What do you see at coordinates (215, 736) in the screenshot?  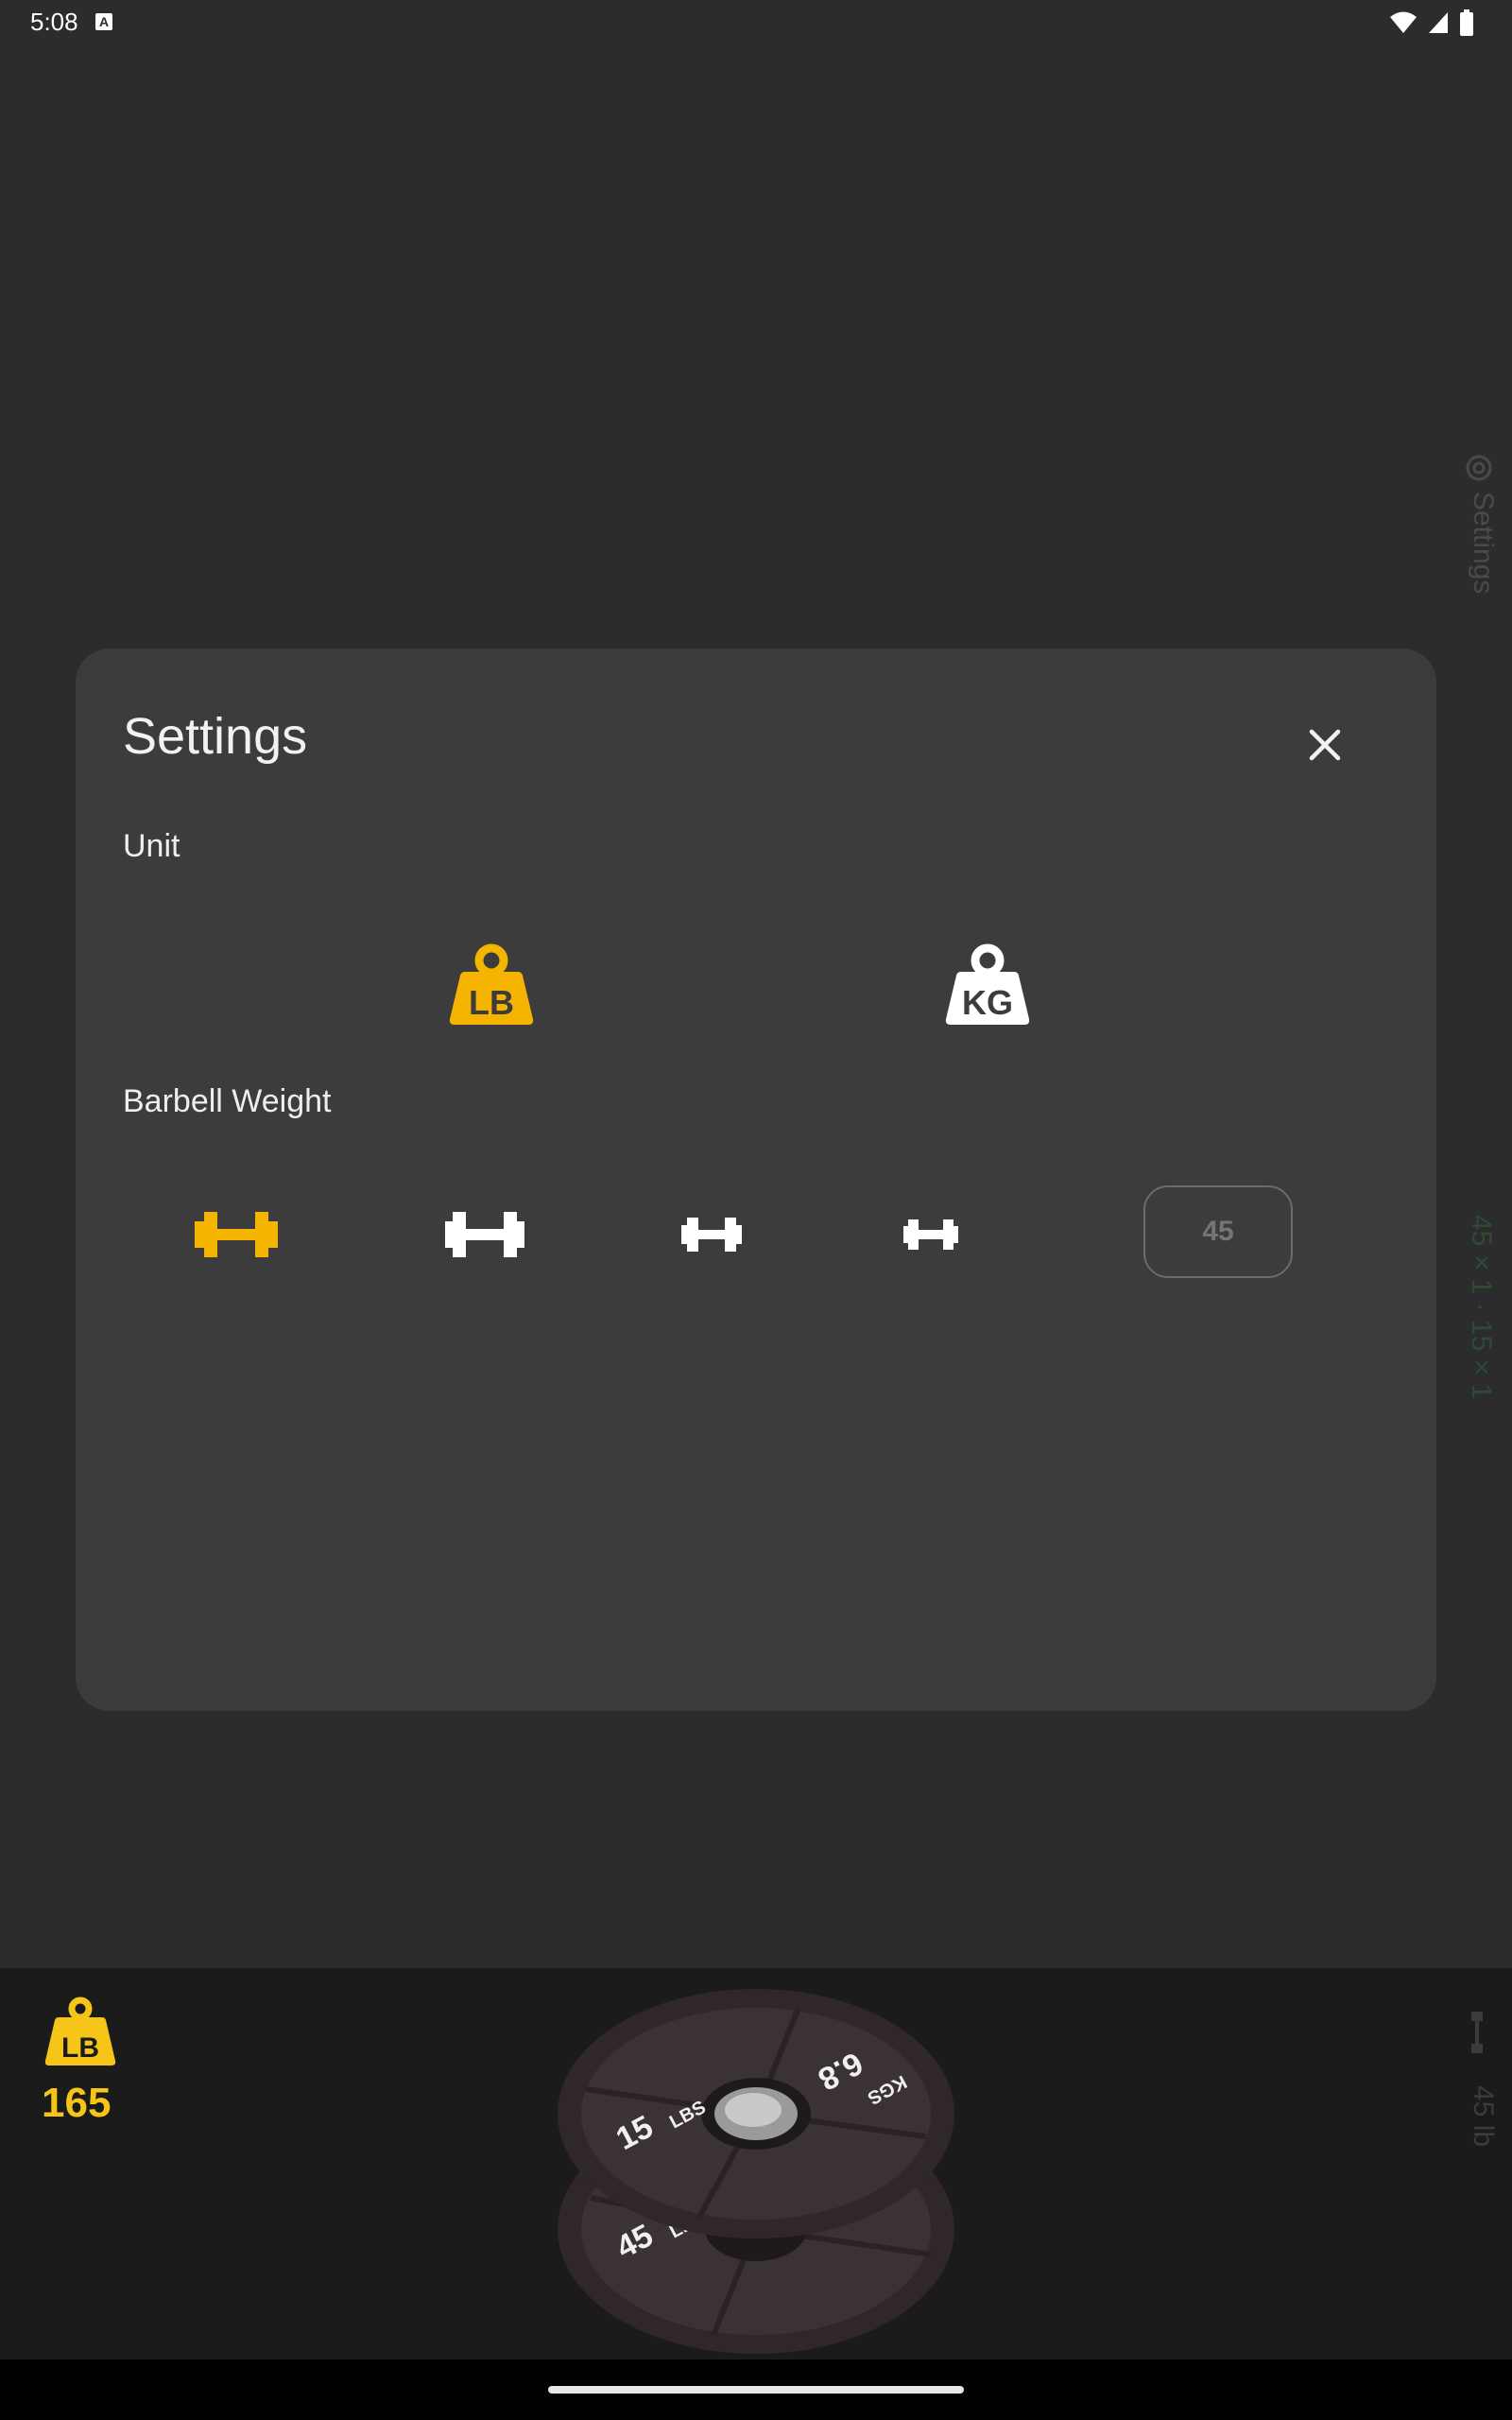 I see `dialog-title: Settings` at bounding box center [215, 736].